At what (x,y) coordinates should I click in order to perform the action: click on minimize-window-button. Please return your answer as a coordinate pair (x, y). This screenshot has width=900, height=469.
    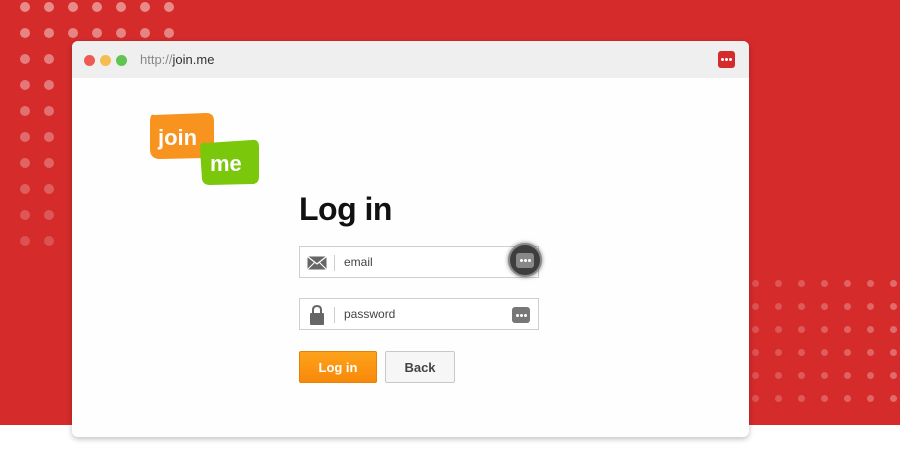
    Looking at the image, I should click on (105, 60).